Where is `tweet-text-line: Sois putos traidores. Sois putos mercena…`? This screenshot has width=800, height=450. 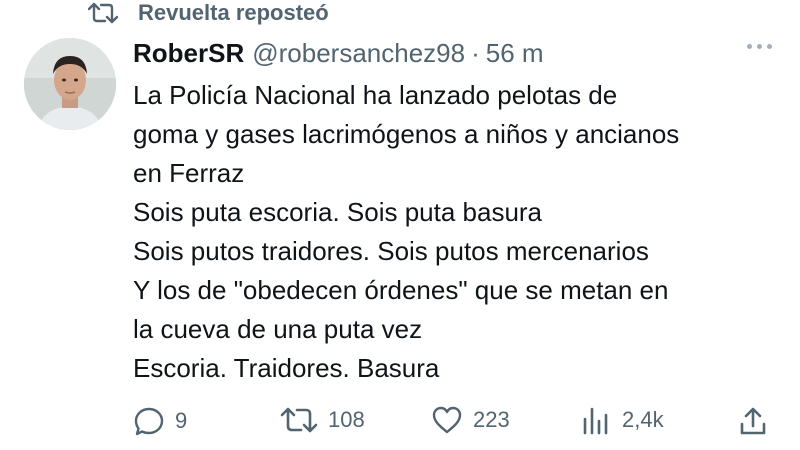
tweet-text-line: Sois putos traidores. Sois putos mercena… is located at coordinates (391, 251).